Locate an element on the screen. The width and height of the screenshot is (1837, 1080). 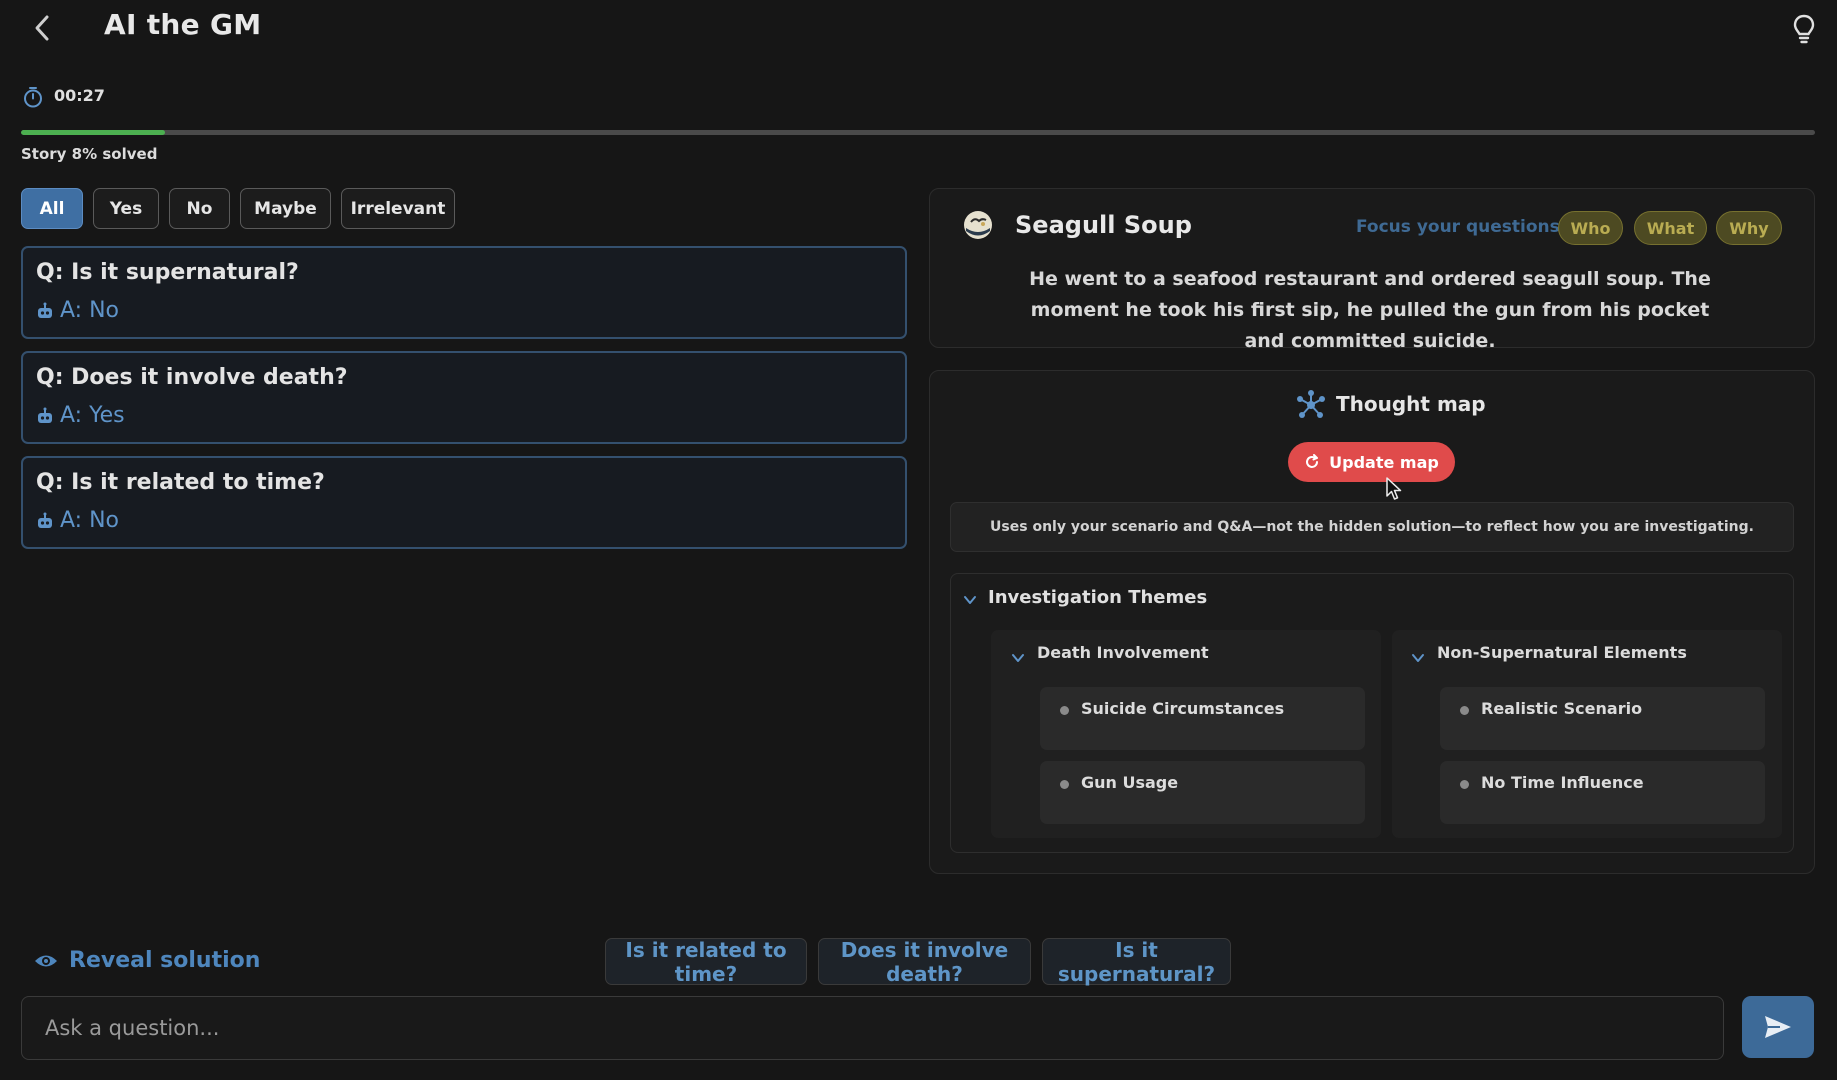
back-chevron-icon is located at coordinates (42, 28).